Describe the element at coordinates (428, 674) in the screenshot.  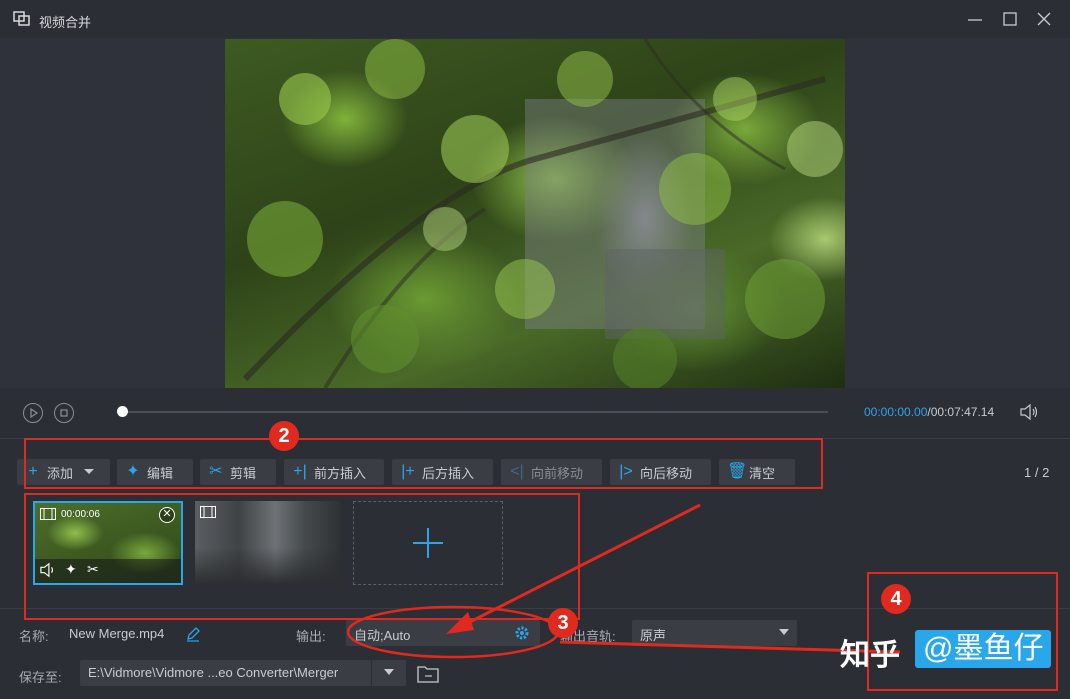
I see `folder-icon` at that location.